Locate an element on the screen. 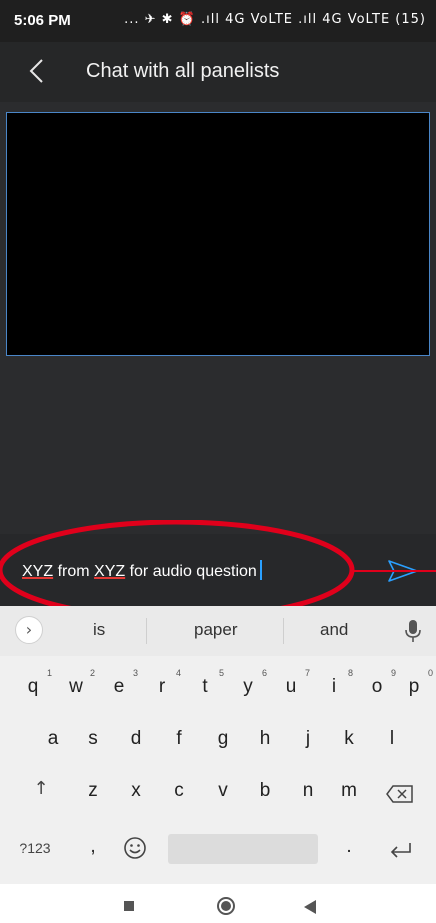  app-bar: Chat with all panelists is located at coordinates (218, 72).